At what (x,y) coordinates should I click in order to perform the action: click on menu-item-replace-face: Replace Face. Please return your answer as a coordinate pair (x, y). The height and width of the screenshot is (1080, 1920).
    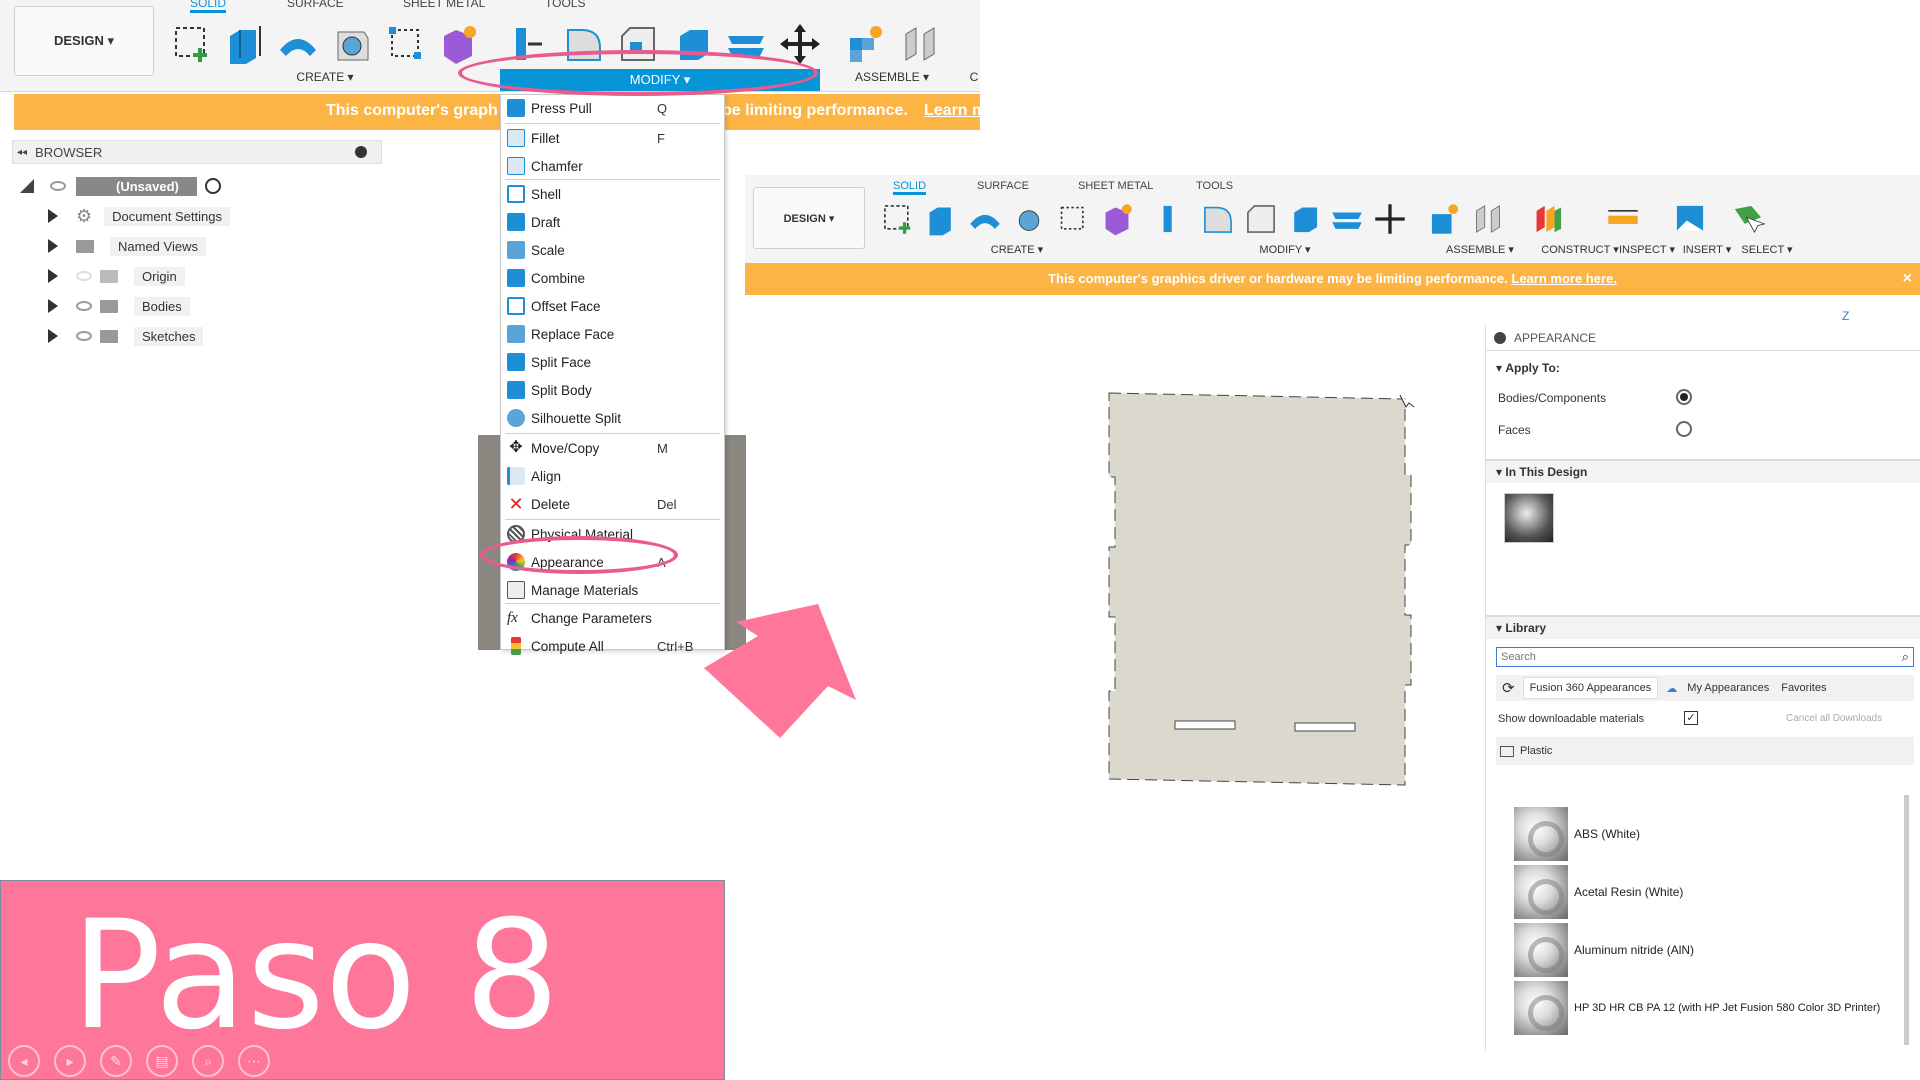
    Looking at the image, I should click on (613, 334).